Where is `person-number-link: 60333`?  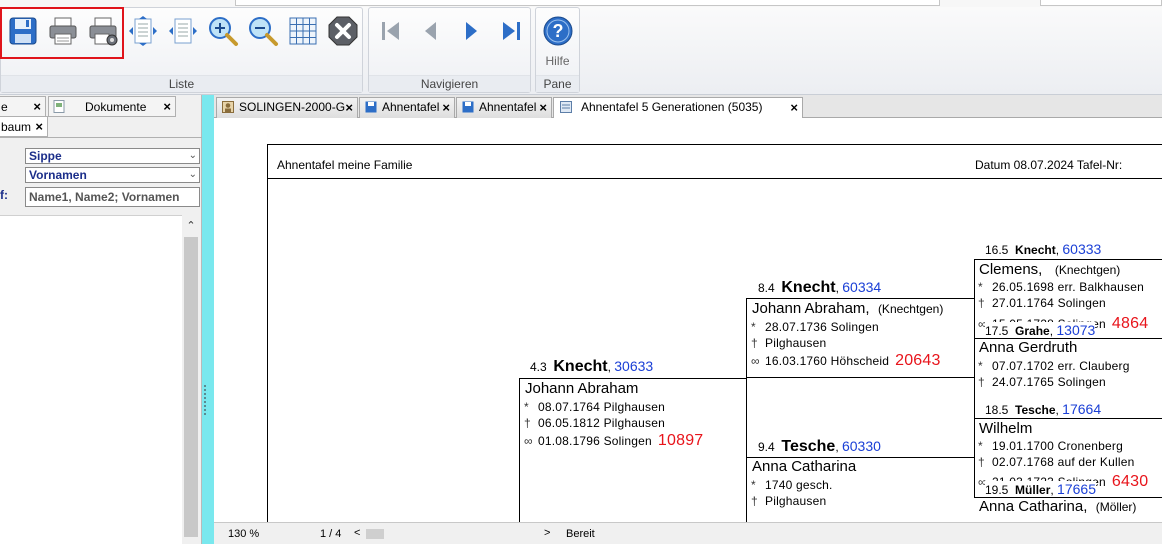 person-number-link: 60333 is located at coordinates (1081, 249).